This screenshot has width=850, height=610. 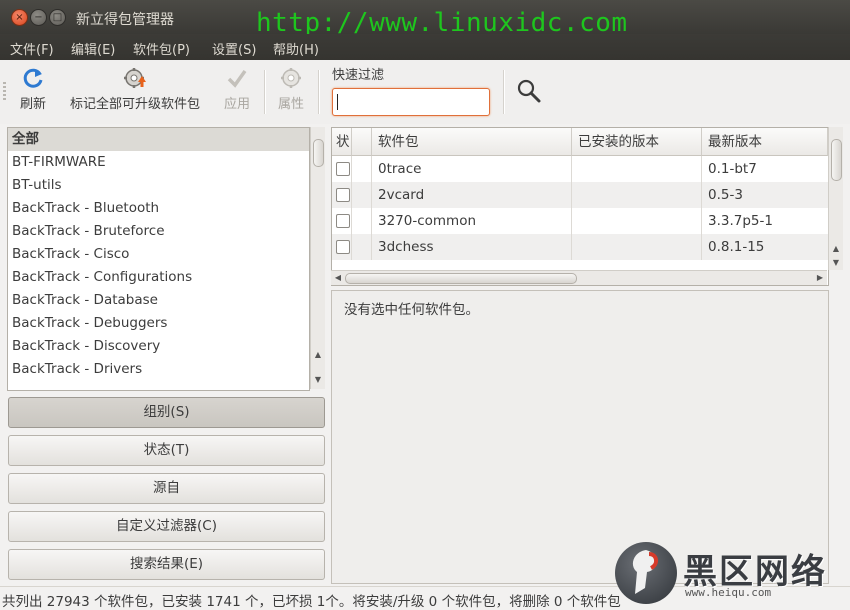 What do you see at coordinates (166, 526) in the screenshot?
I see `view-custom-filters-button: 自定义过滤器(C)` at bounding box center [166, 526].